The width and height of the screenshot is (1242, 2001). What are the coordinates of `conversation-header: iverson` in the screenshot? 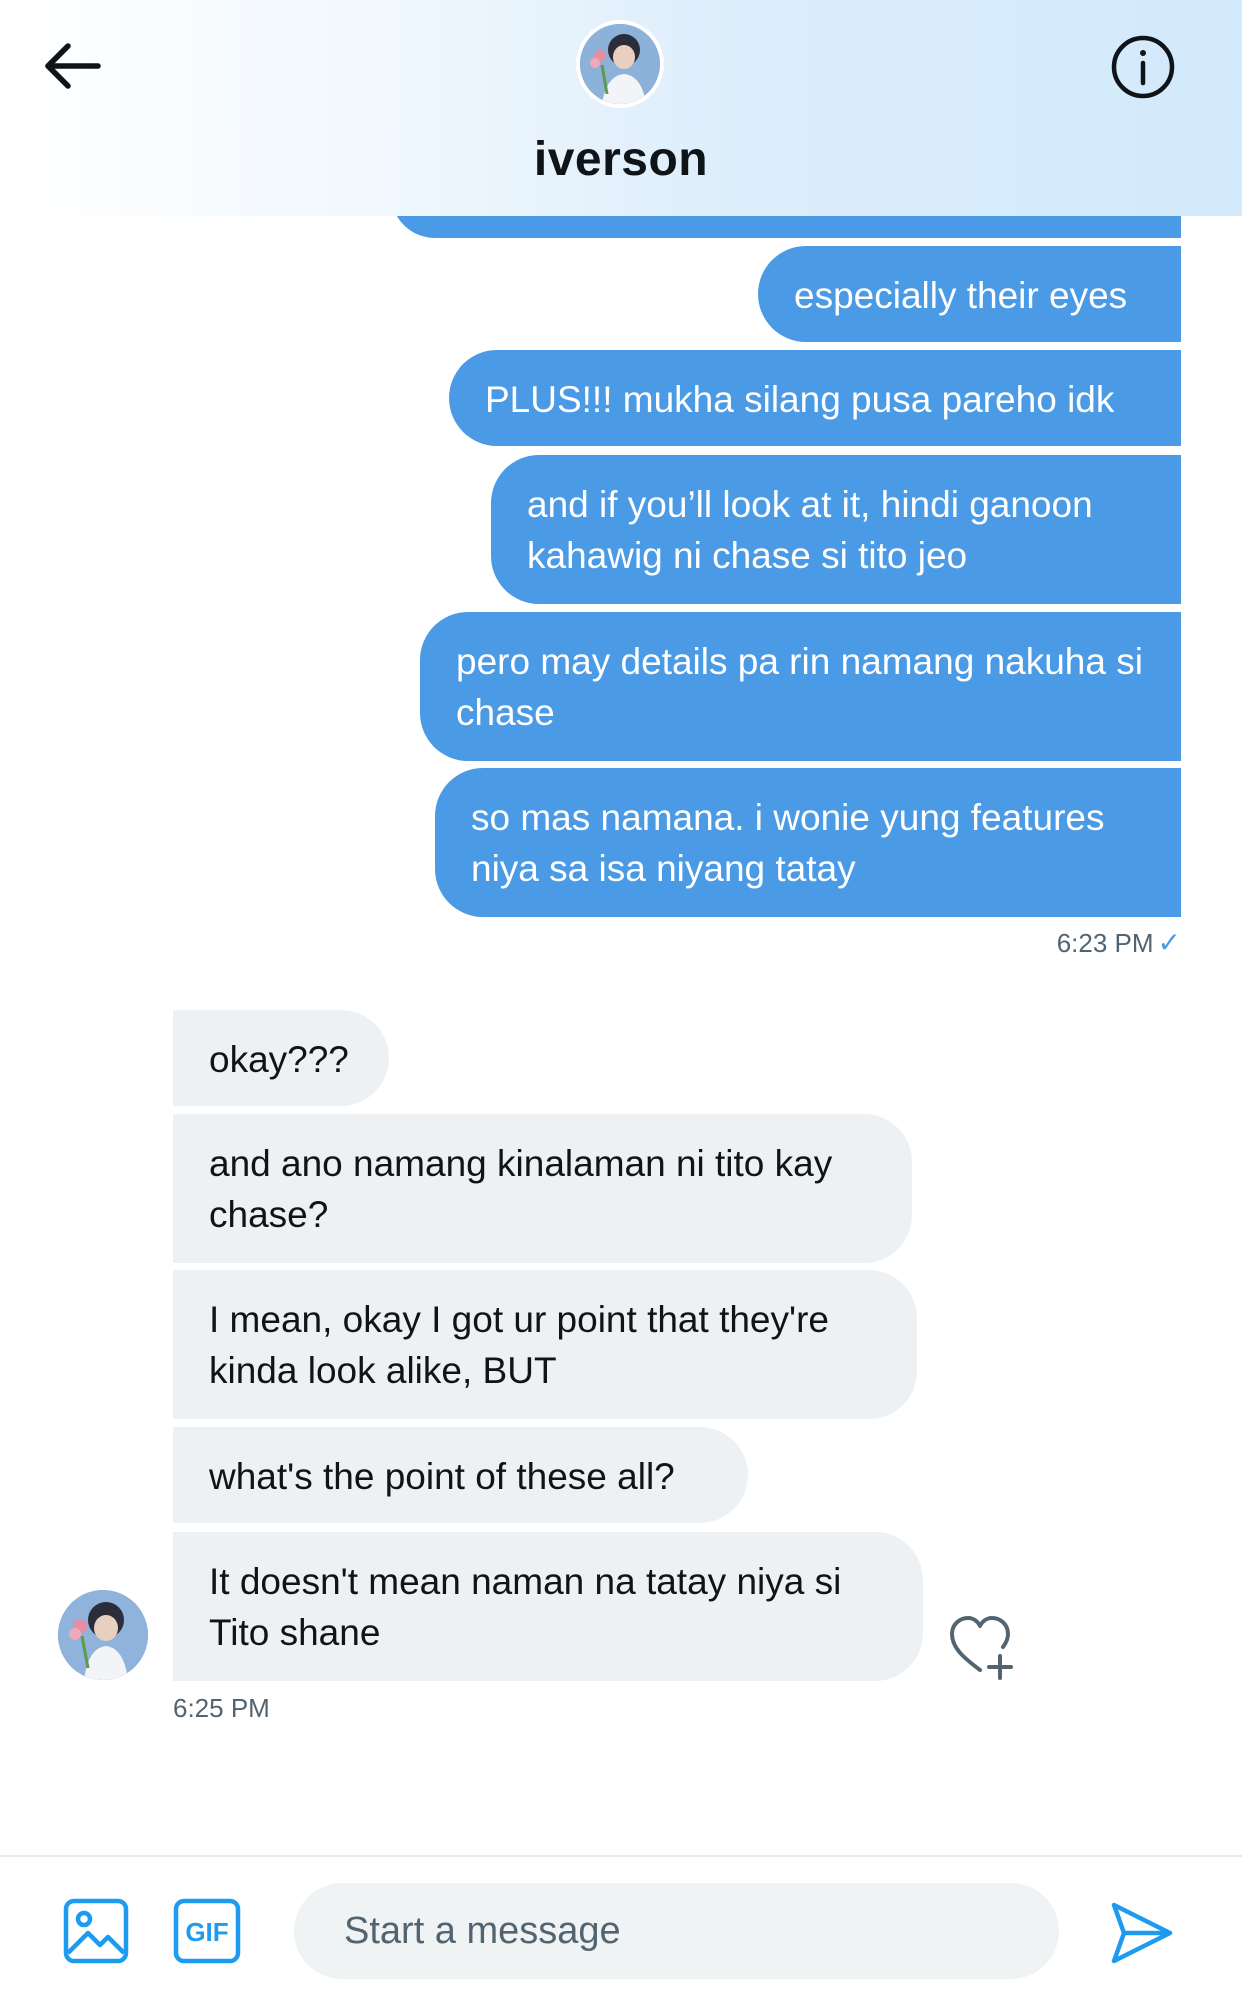 It's located at (621, 108).